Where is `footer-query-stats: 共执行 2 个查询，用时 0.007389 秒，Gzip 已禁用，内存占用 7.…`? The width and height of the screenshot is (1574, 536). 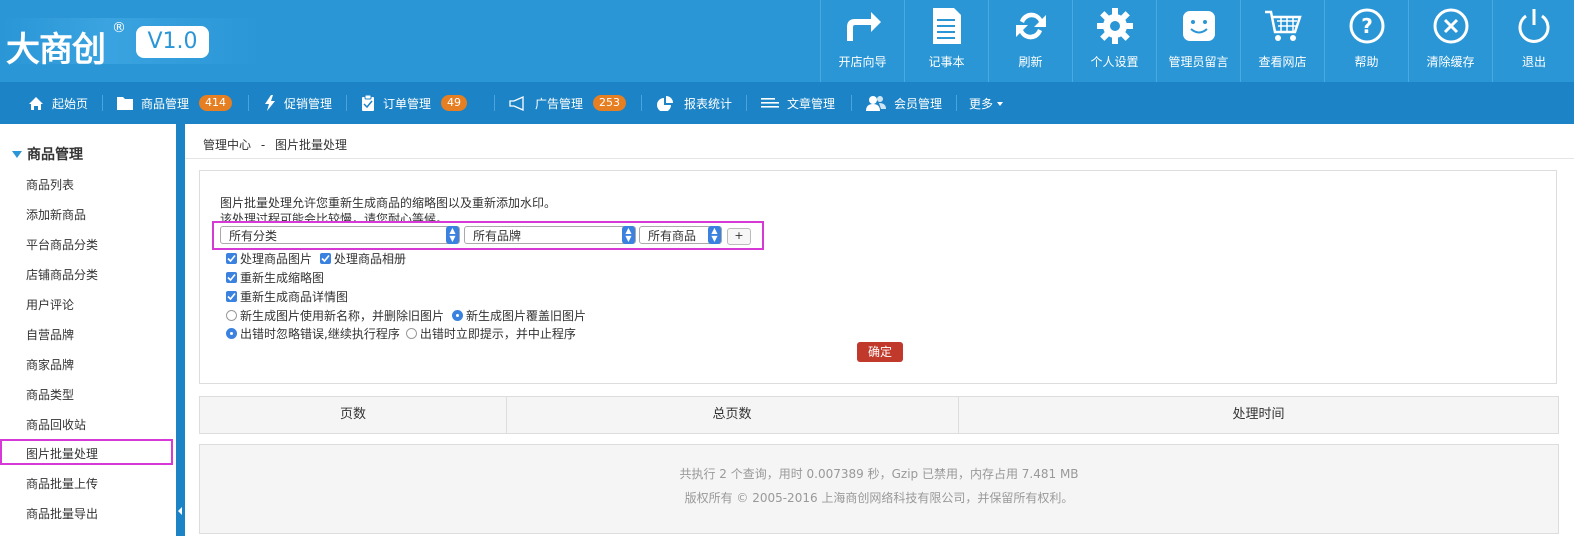 footer-query-stats: 共执行 2 个查询，用时 0.007389 秒，Gzip 已禁用，内存占用 7.… is located at coordinates (879, 474).